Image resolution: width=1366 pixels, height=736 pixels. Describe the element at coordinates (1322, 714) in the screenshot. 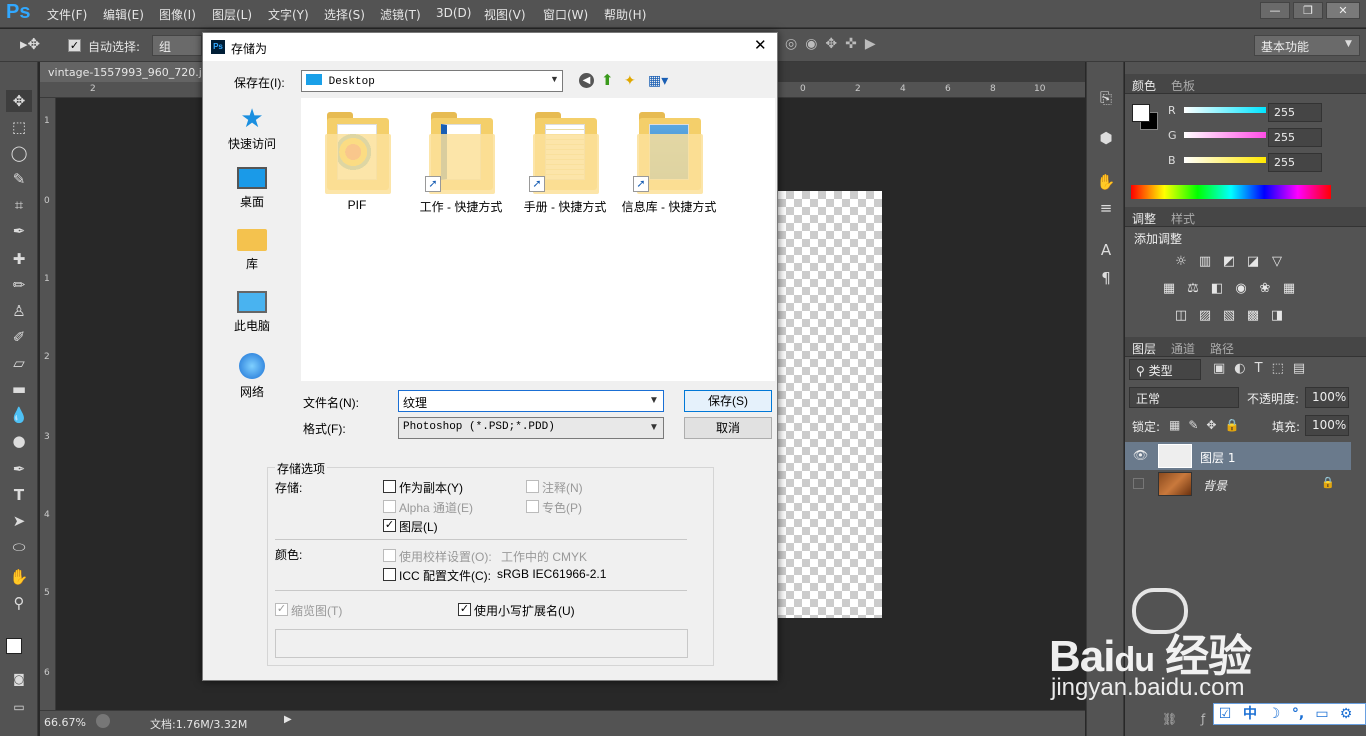

I see `keyboard-icon: ▭` at that location.